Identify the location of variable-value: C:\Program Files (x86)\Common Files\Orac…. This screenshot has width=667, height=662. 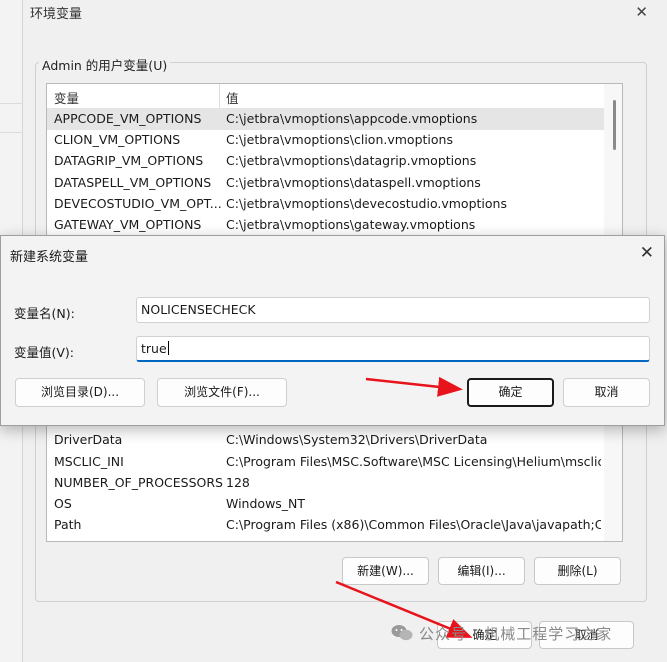
(413, 524).